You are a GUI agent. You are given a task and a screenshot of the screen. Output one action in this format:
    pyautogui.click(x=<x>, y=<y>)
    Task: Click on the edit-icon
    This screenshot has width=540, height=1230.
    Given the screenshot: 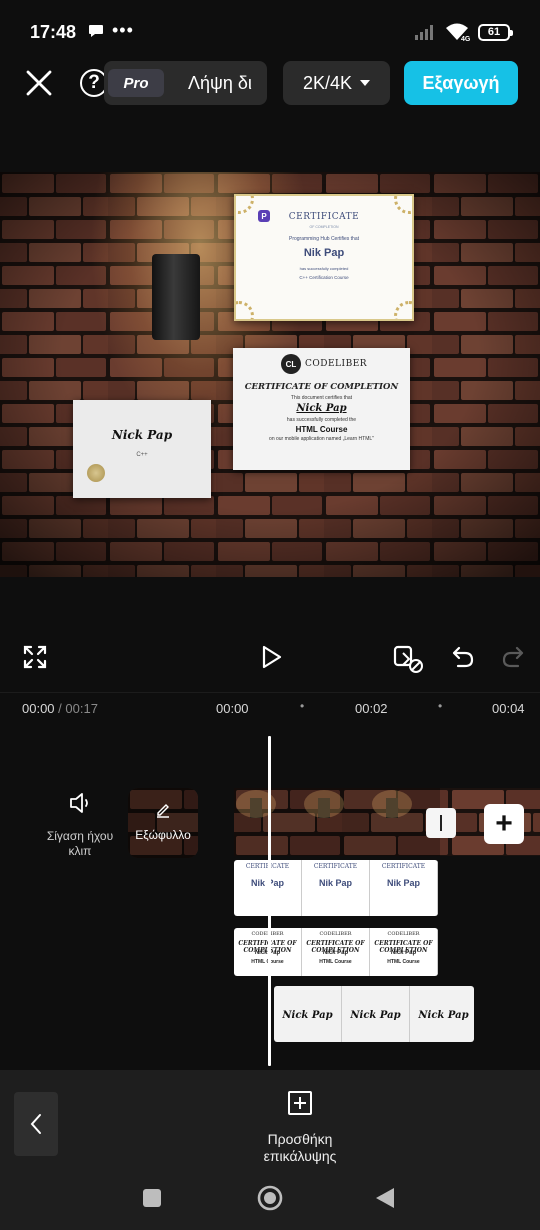 What is the action you would take?
    pyautogui.click(x=163, y=811)
    